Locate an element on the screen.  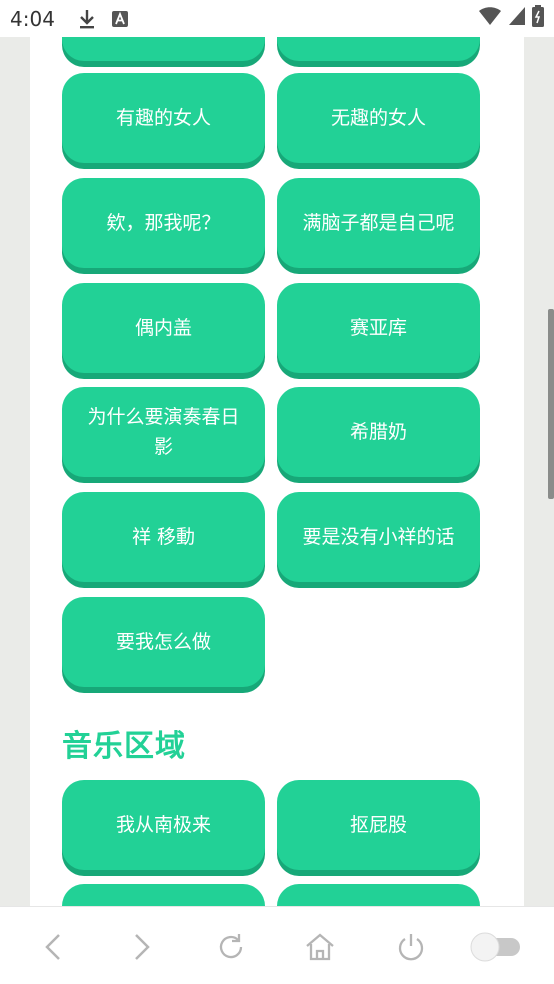
sound-button: 为什么要演奏春日影 is located at coordinates (163, 432).